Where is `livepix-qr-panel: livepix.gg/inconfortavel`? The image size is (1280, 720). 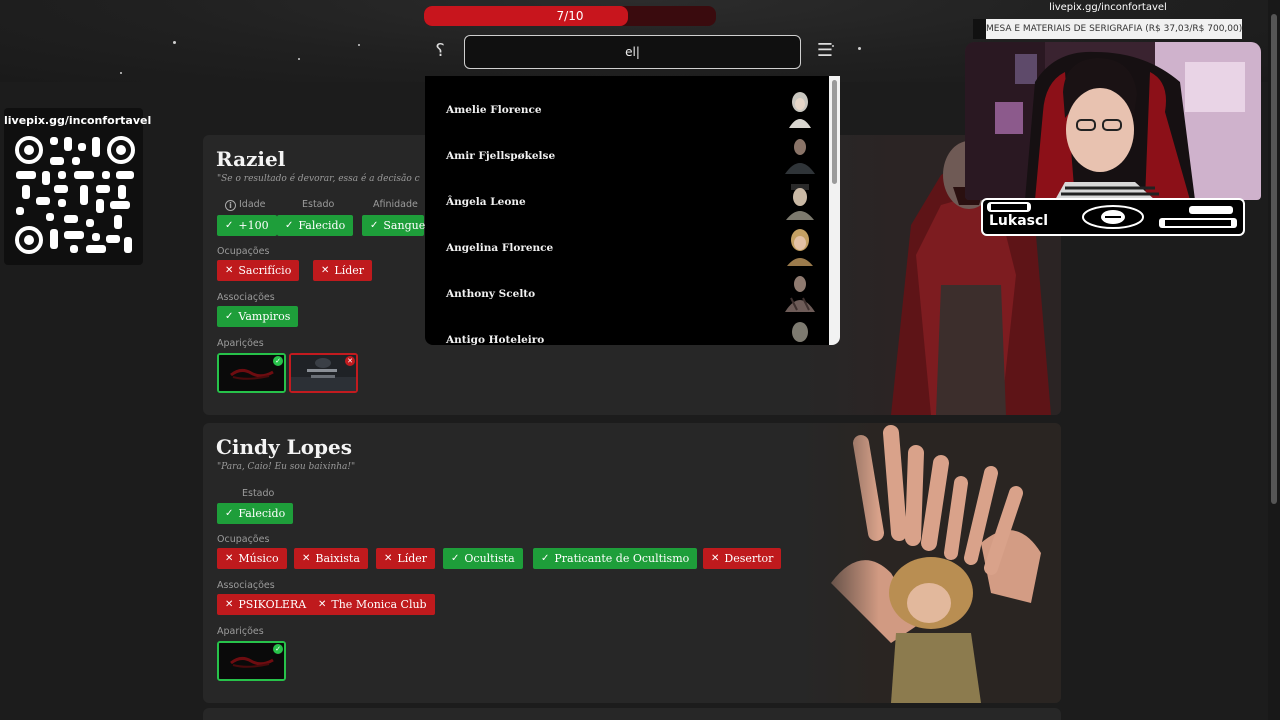 livepix-qr-panel: livepix.gg/inconfortavel is located at coordinates (78, 186).